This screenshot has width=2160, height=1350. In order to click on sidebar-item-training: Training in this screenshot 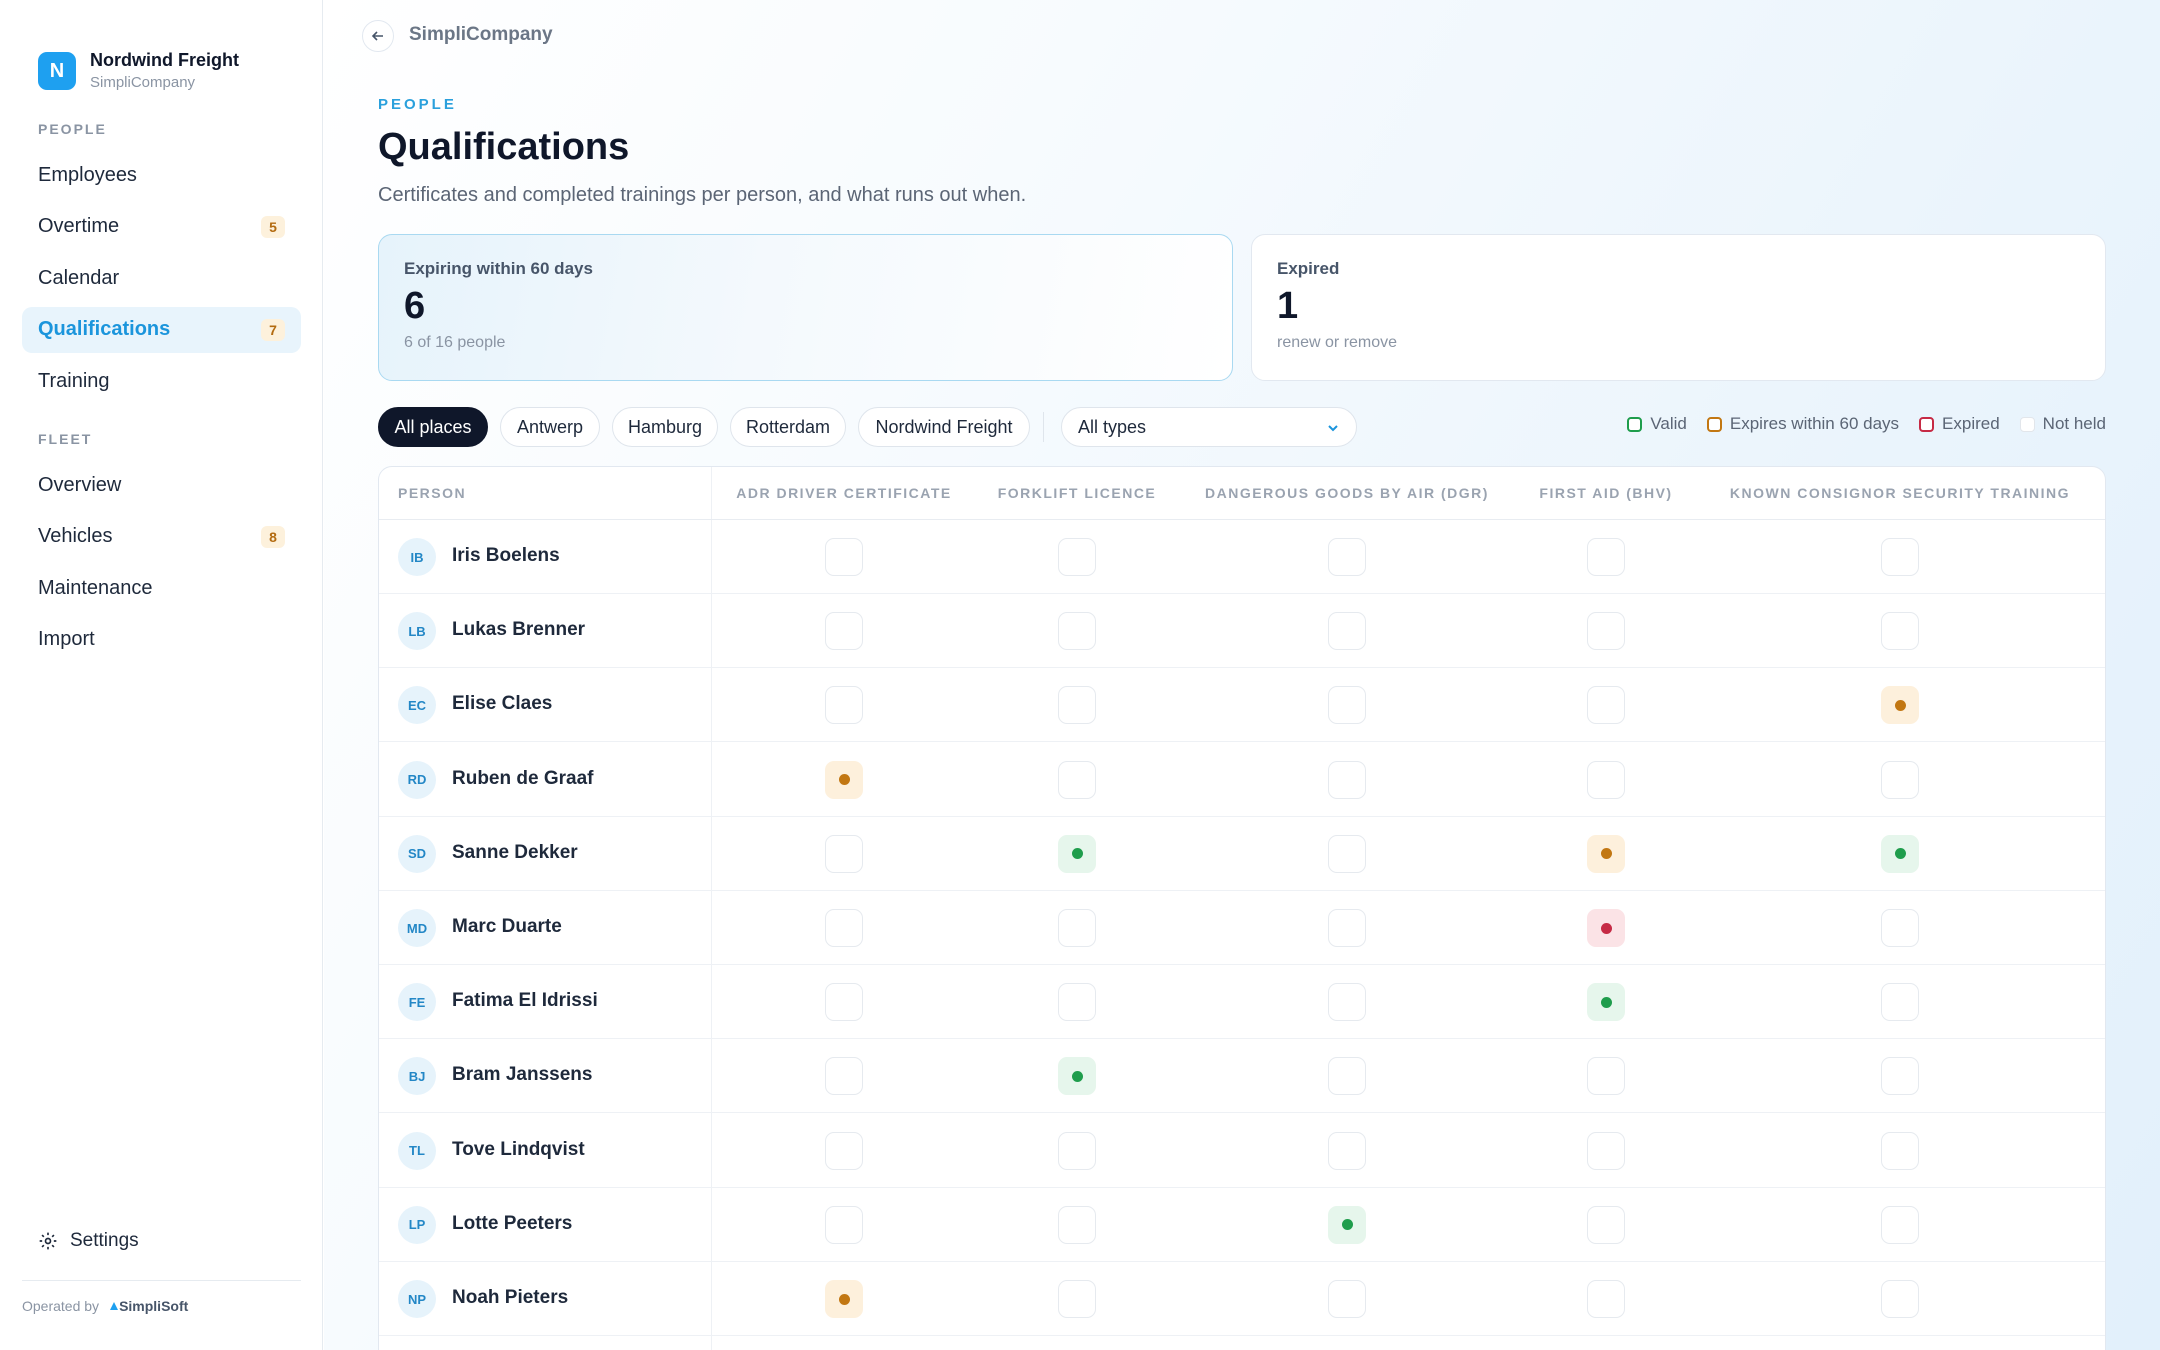, I will do `click(161, 381)`.